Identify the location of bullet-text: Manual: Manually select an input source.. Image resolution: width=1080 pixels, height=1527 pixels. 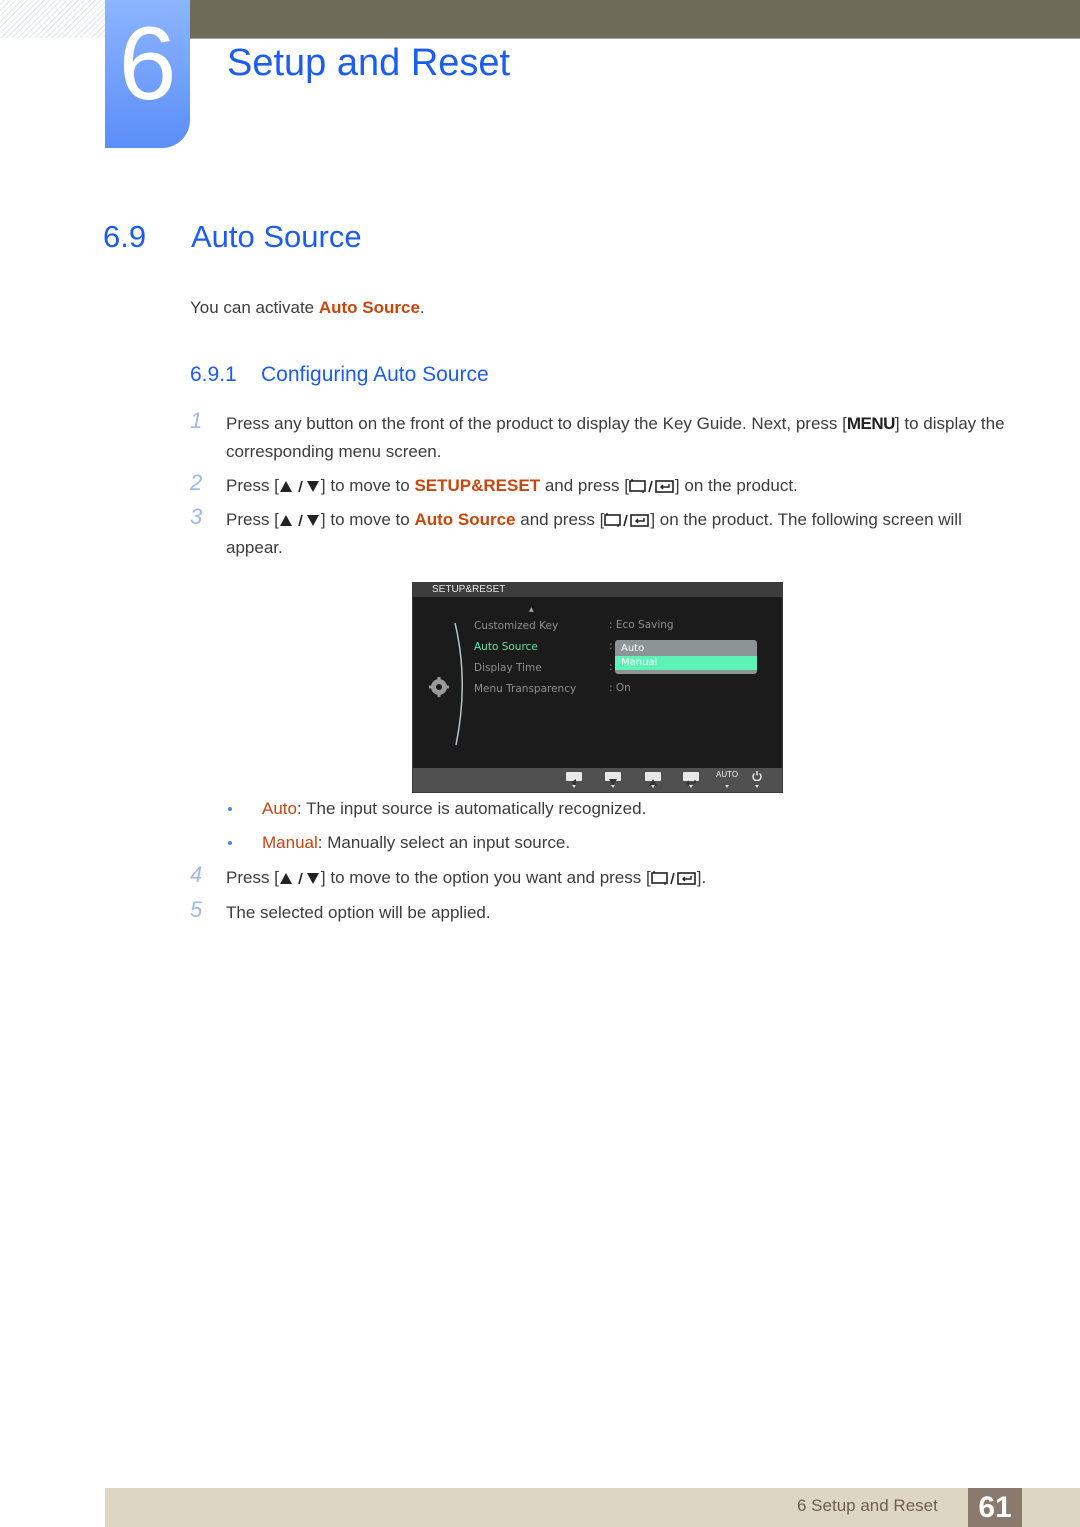
(416, 843).